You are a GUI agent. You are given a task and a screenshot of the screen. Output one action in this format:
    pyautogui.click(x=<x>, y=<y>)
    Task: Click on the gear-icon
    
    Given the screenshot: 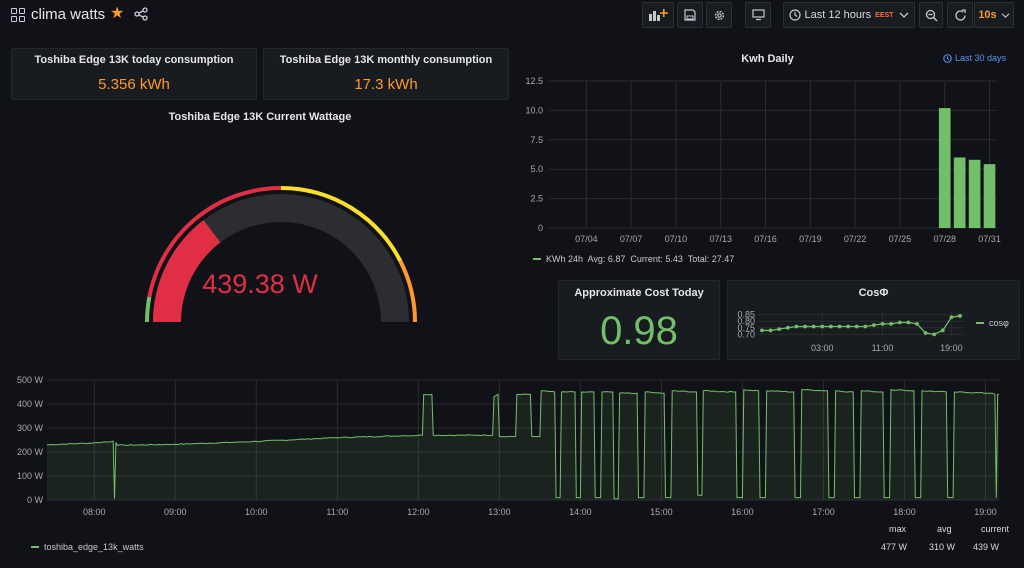 What is the action you would take?
    pyautogui.click(x=719, y=15)
    